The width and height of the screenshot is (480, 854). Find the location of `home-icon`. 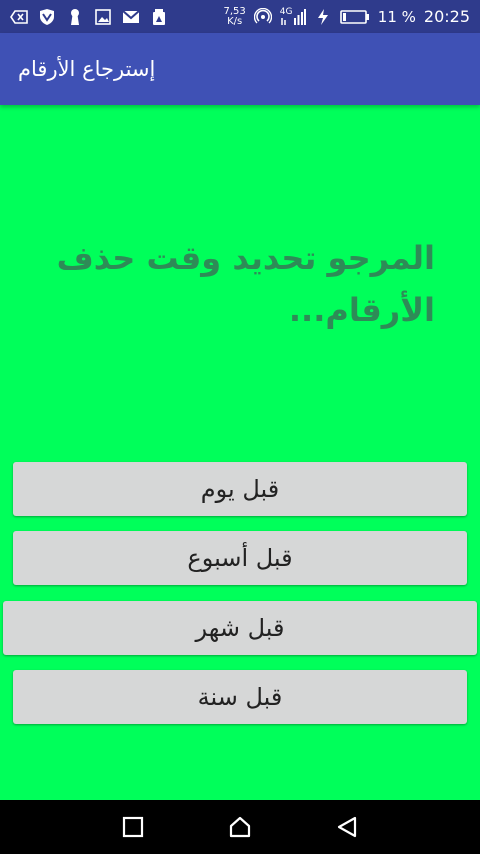

home-icon is located at coordinates (240, 827).